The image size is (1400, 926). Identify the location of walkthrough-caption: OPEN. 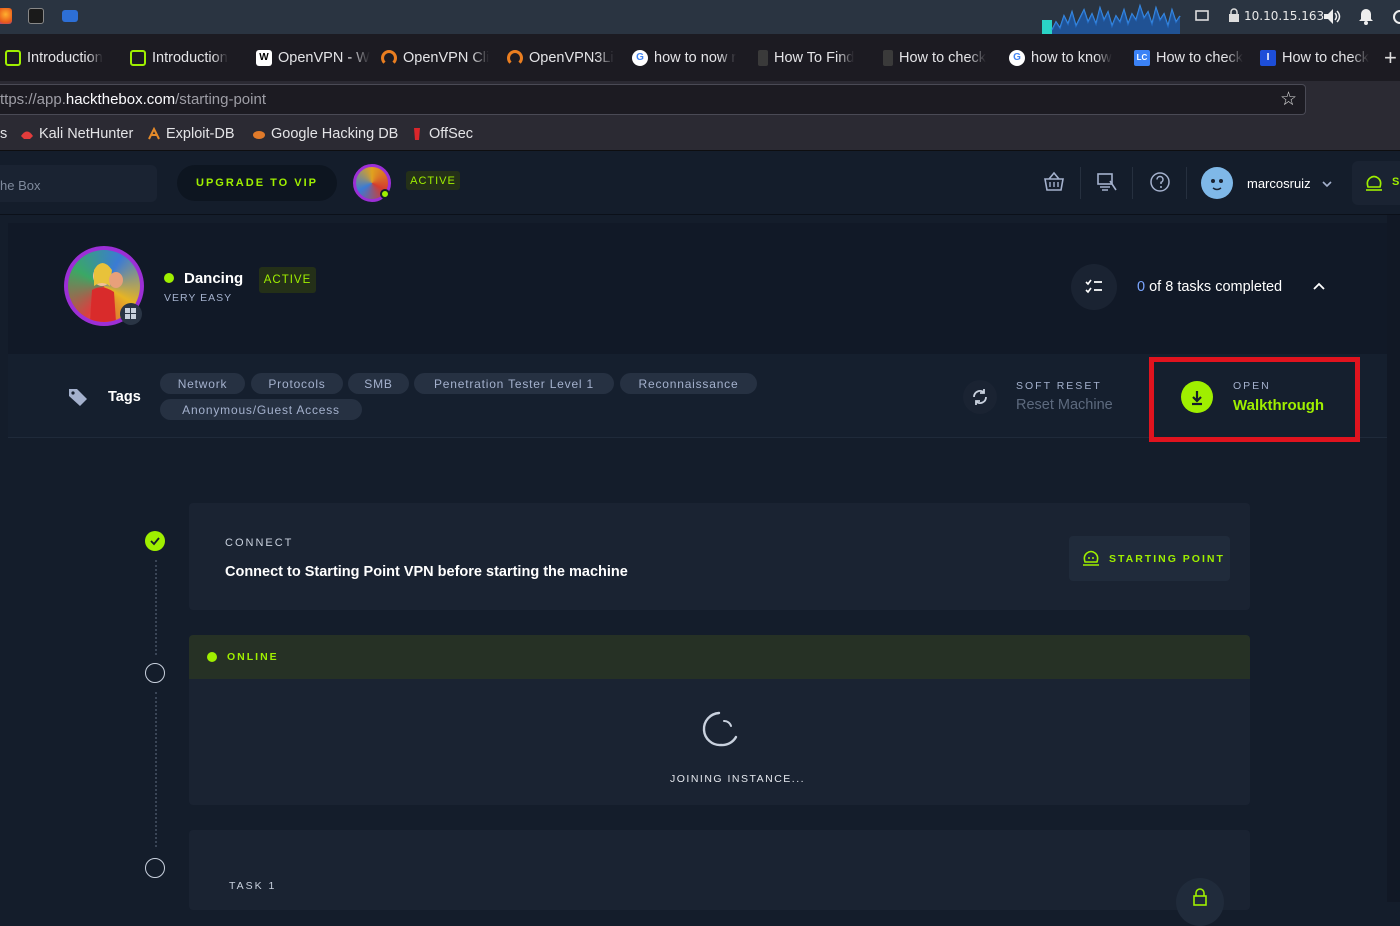
(1252, 386).